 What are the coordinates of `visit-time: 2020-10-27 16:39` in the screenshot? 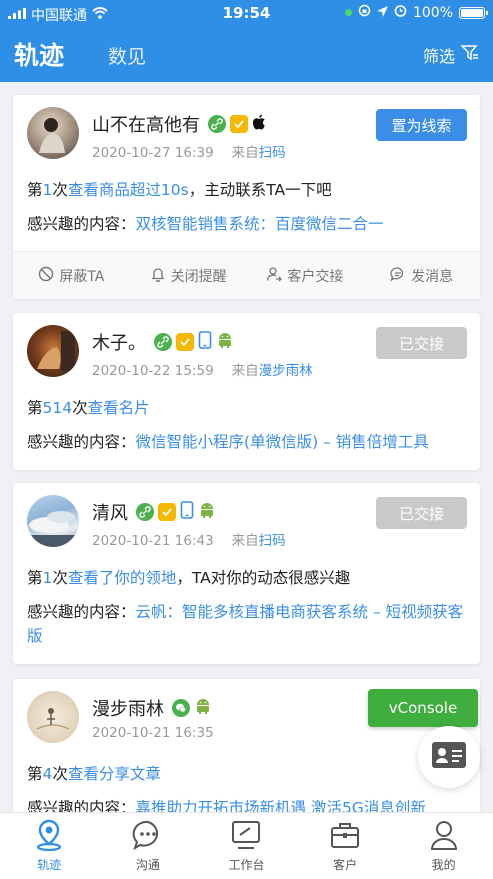 It's located at (153, 153).